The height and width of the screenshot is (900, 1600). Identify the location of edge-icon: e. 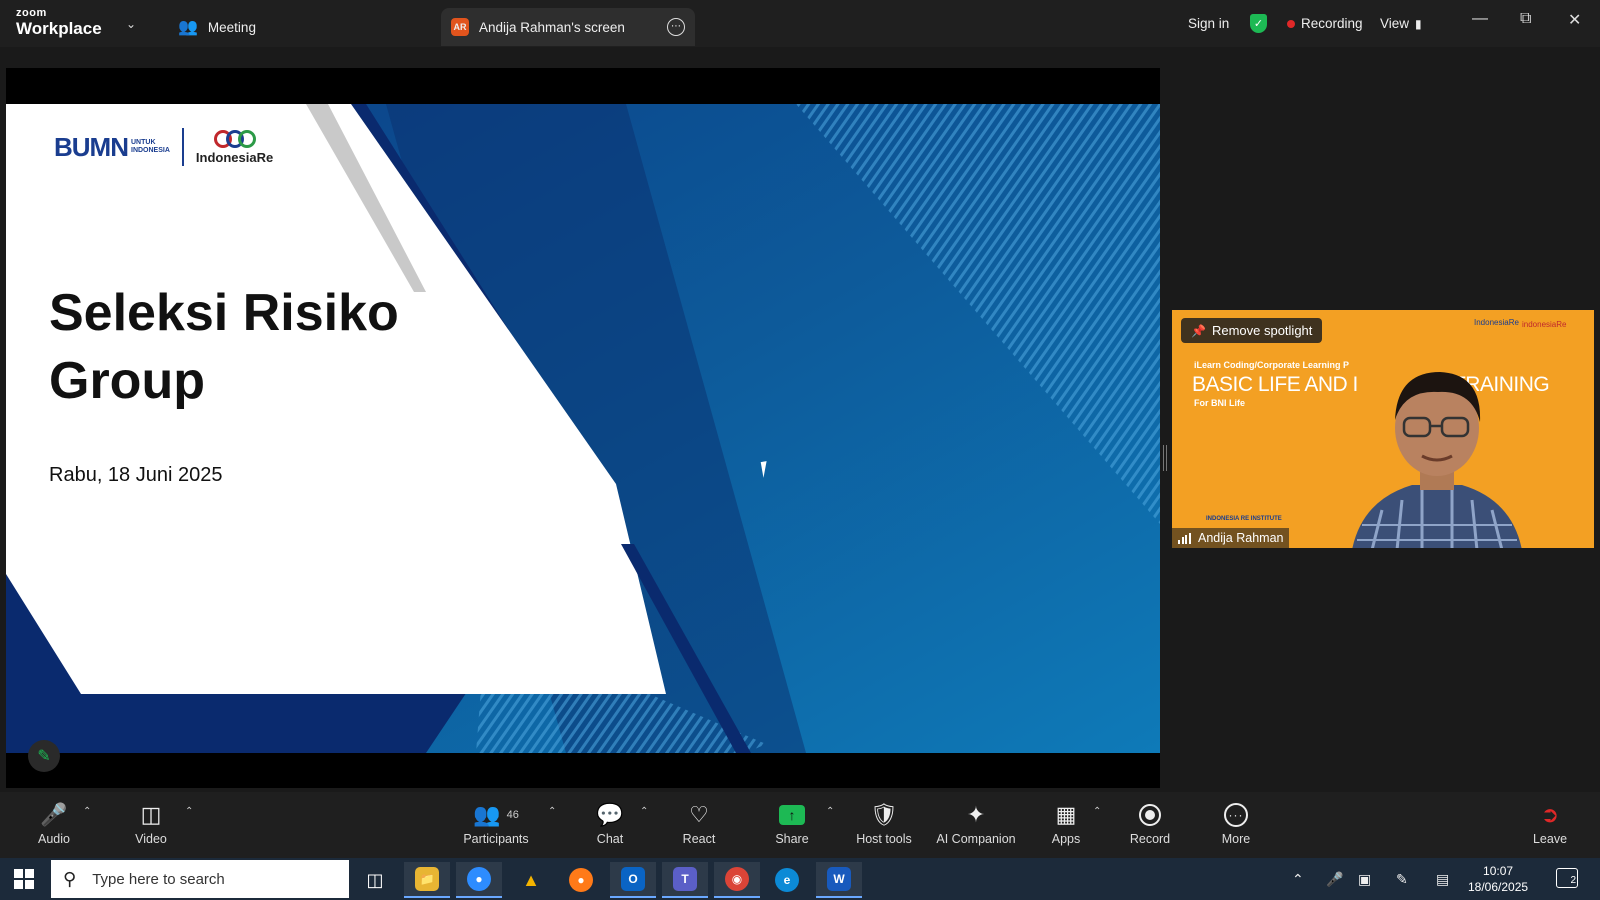
(787, 880).